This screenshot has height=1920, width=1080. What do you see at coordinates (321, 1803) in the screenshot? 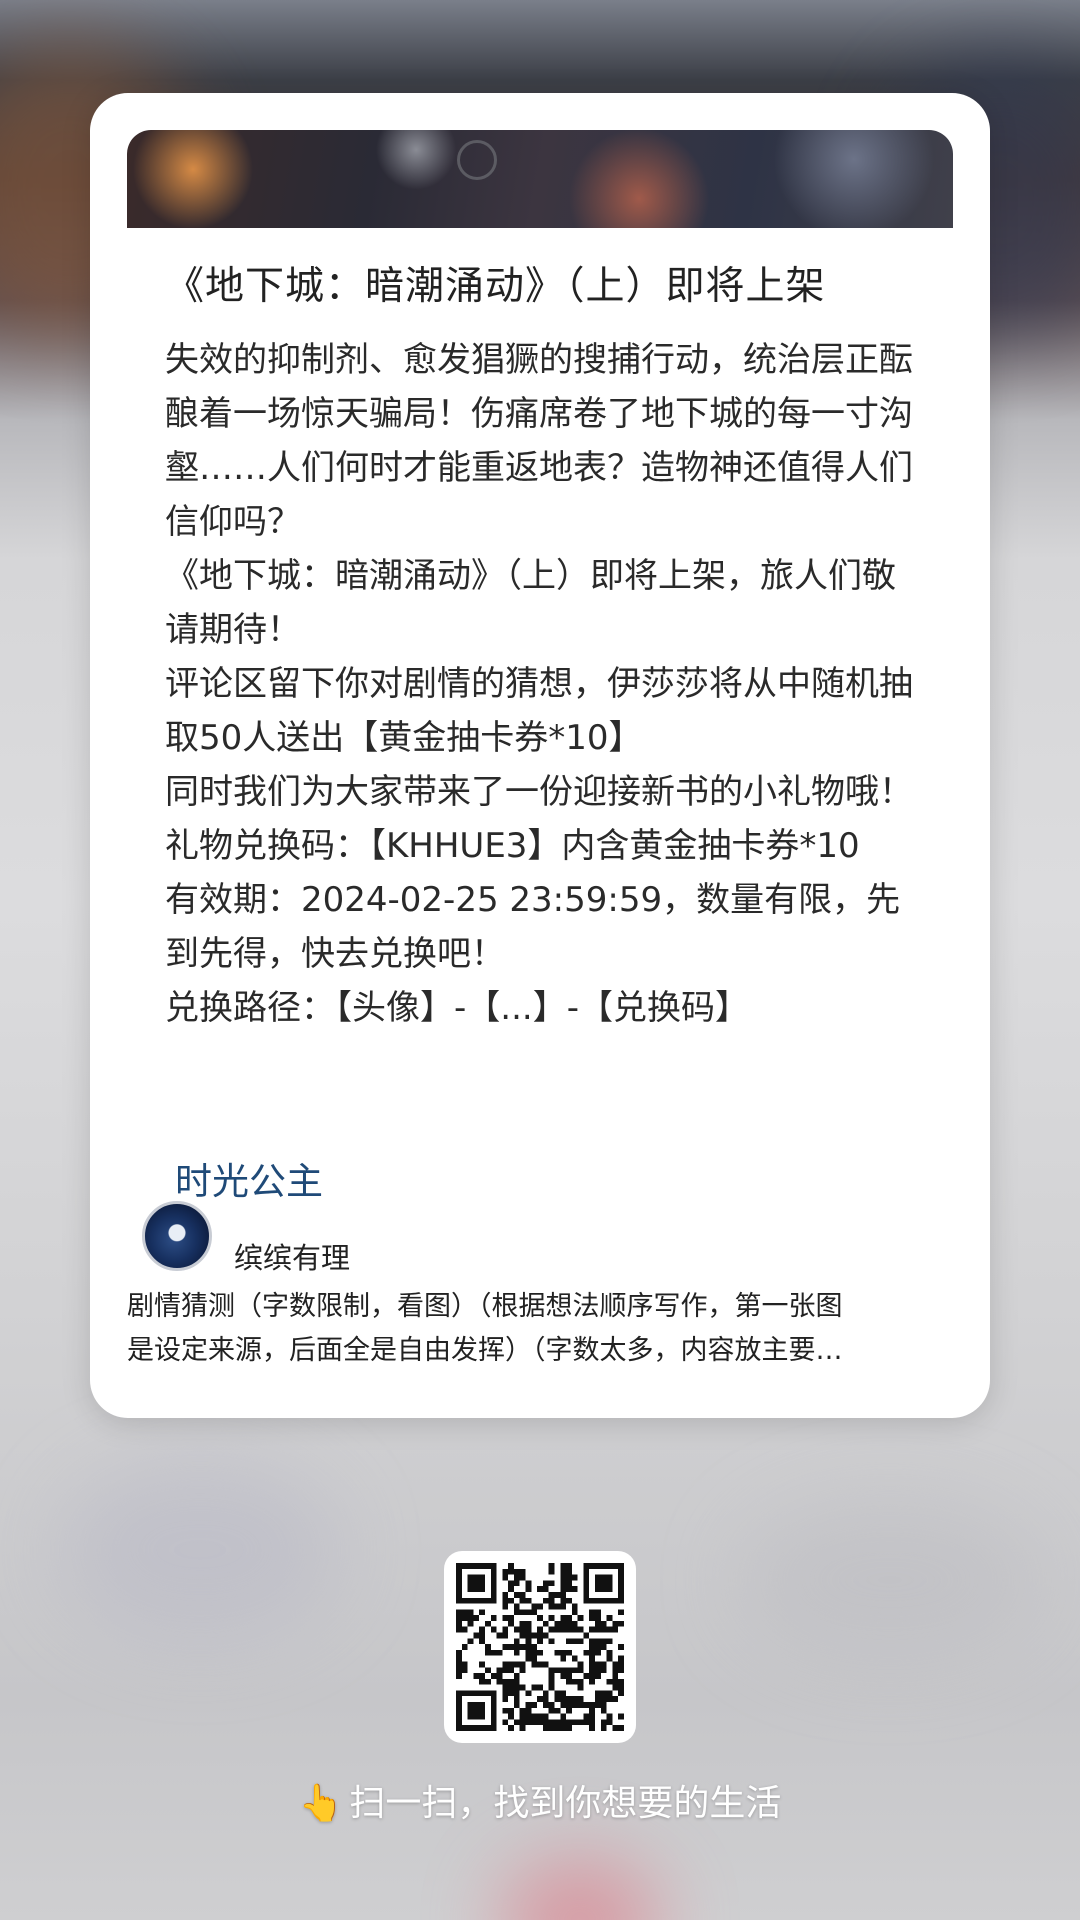
I see `pointing-hand-icon: 👆` at bounding box center [321, 1803].